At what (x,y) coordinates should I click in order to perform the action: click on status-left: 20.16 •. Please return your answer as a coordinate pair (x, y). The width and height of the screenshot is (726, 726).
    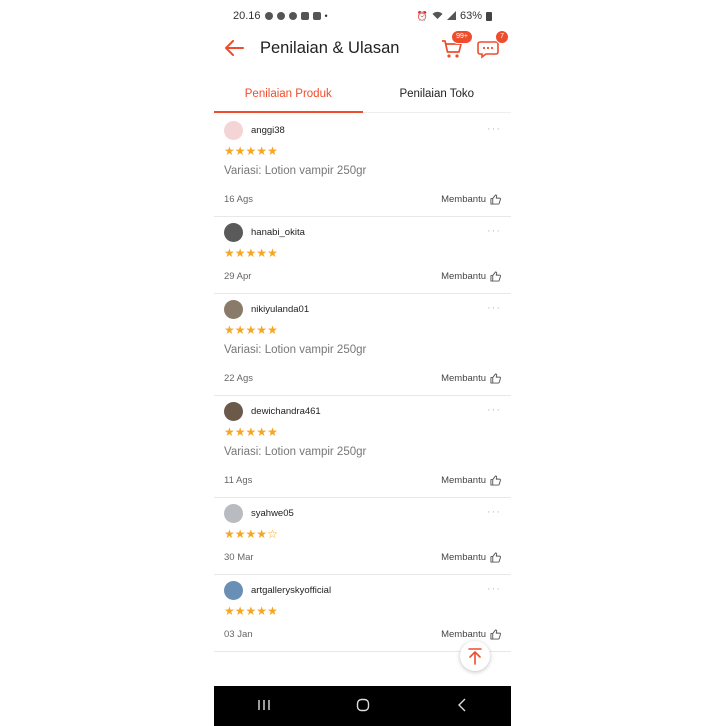
    Looking at the image, I should click on (280, 16).